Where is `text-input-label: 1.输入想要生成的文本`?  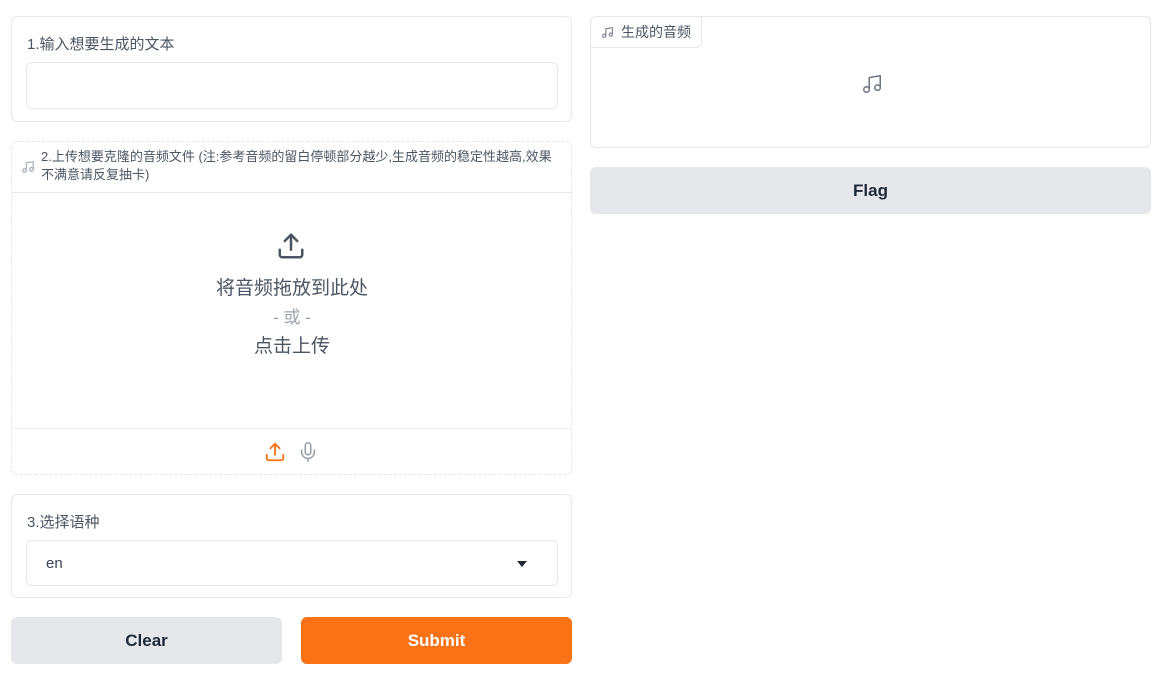 text-input-label: 1.输入想要生成的文本 is located at coordinates (101, 44).